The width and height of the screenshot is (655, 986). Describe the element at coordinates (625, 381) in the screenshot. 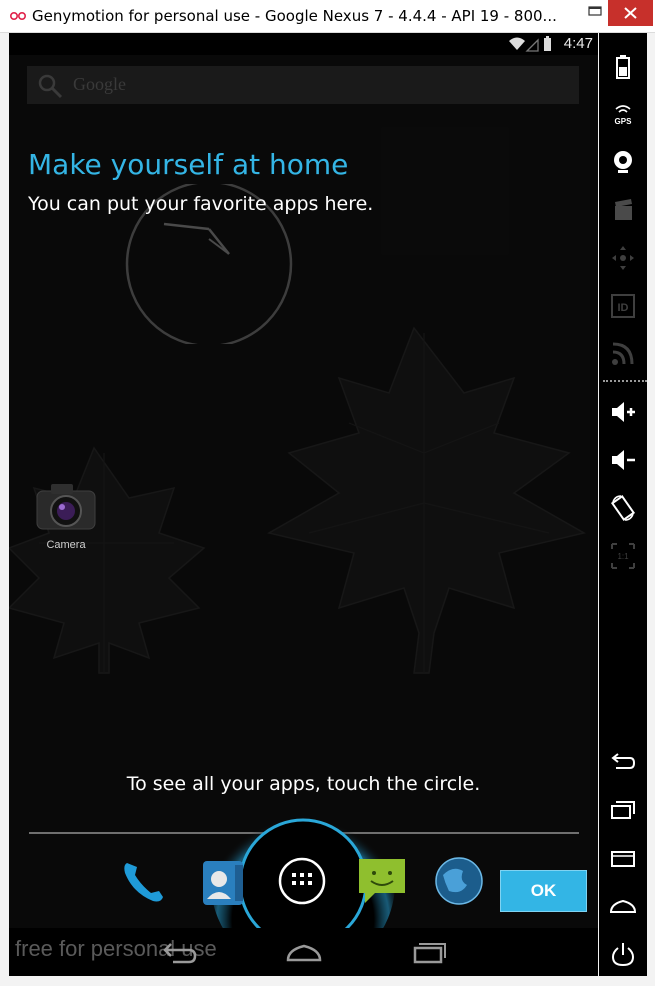

I see `toolbar-separator` at that location.